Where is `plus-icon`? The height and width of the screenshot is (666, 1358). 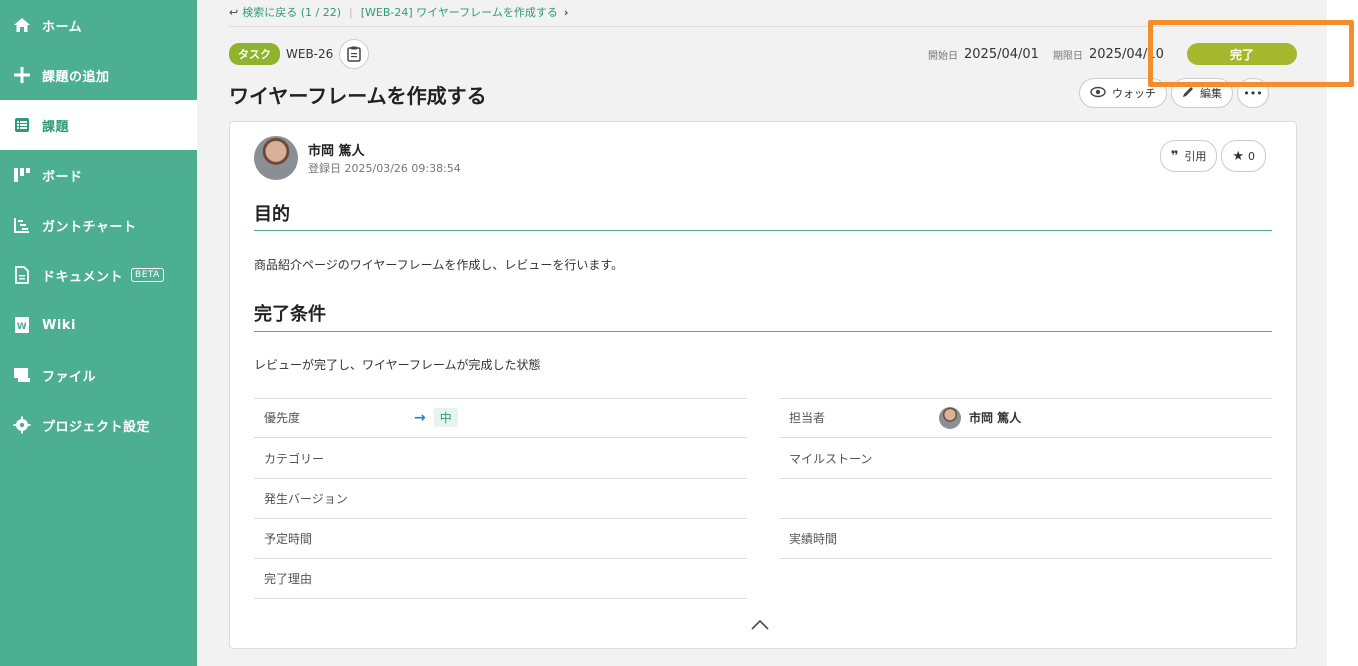
plus-icon is located at coordinates (22, 75).